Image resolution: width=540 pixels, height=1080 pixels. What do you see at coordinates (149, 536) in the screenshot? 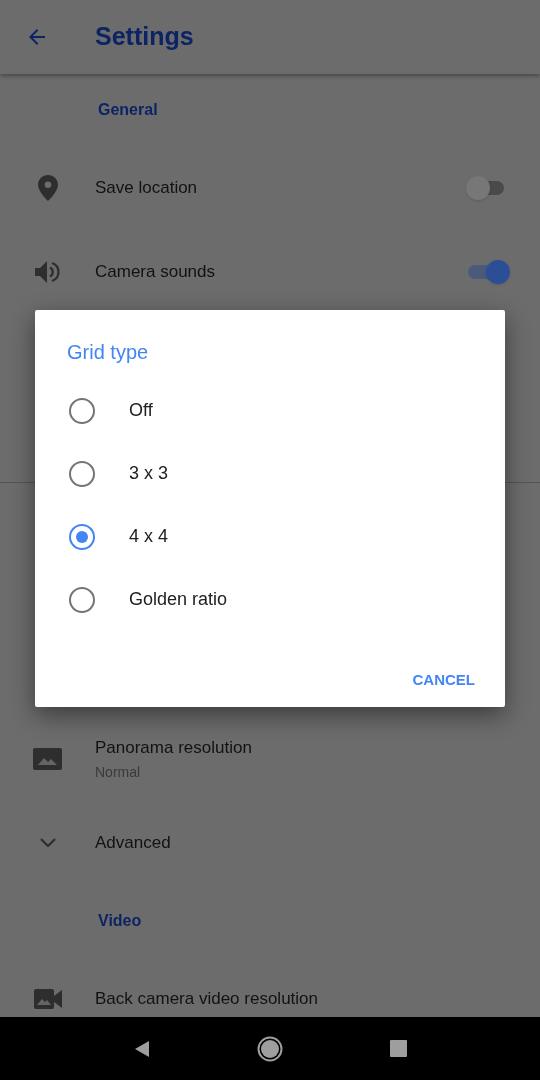
I see `option-label: 4 x 4` at bounding box center [149, 536].